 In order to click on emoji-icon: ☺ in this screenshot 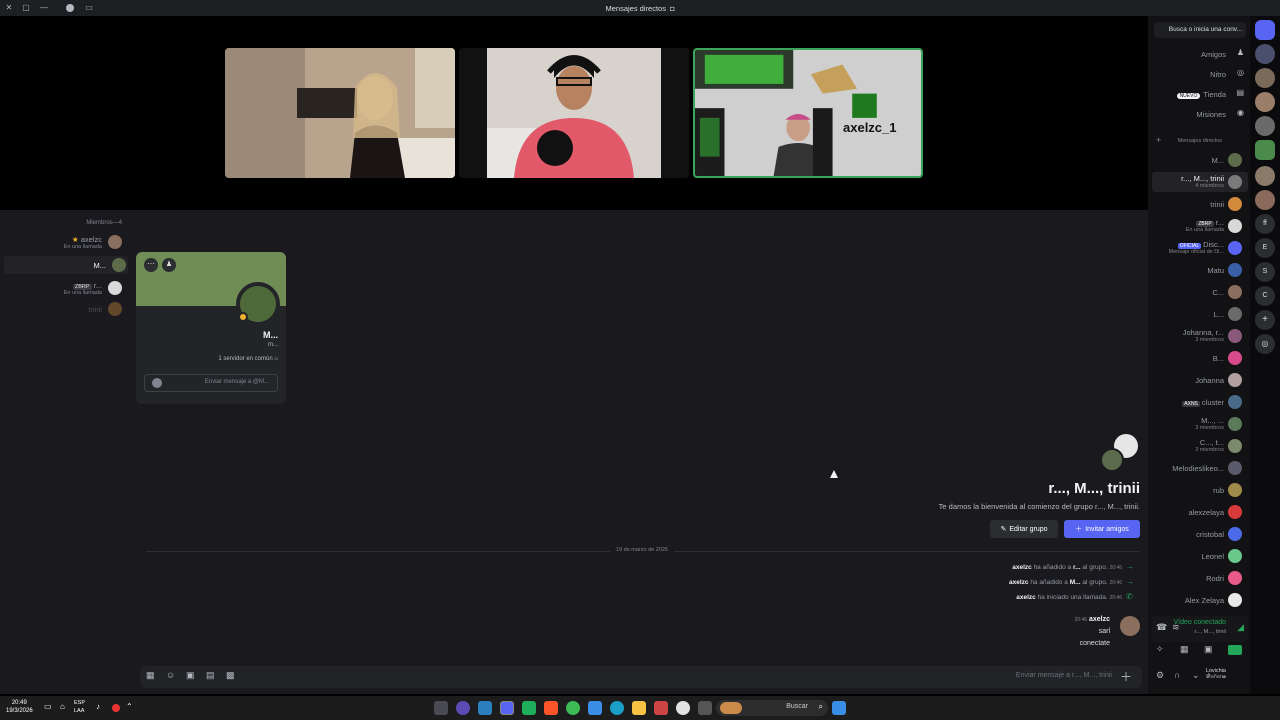, I will do `click(170, 675)`.